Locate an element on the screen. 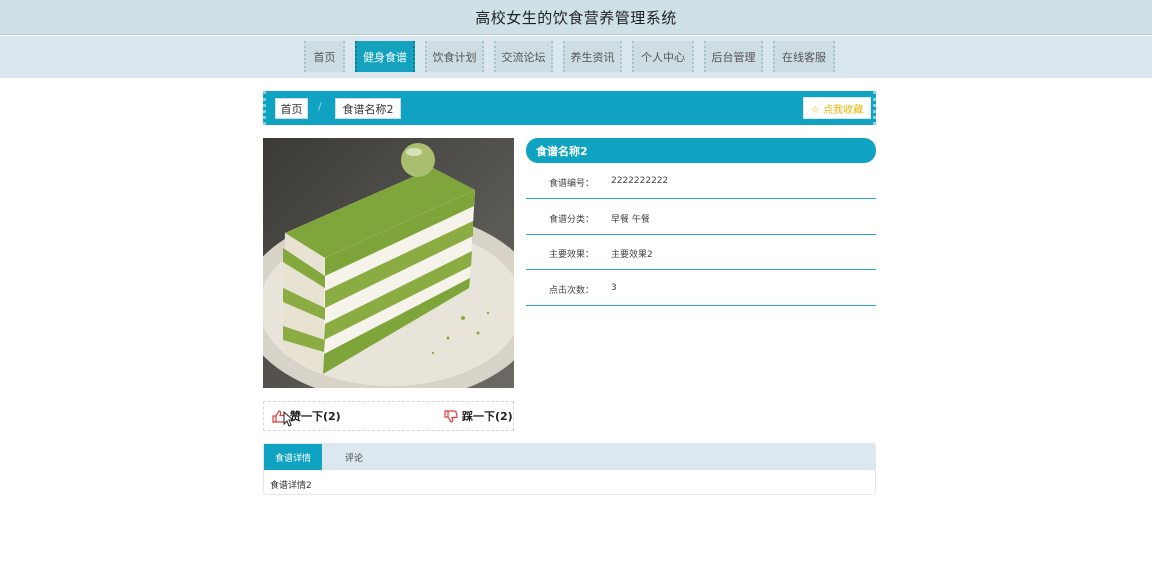 Image resolution: width=1152 pixels, height=570 pixels. recipe-title: 食谱名称2 is located at coordinates (701, 150).